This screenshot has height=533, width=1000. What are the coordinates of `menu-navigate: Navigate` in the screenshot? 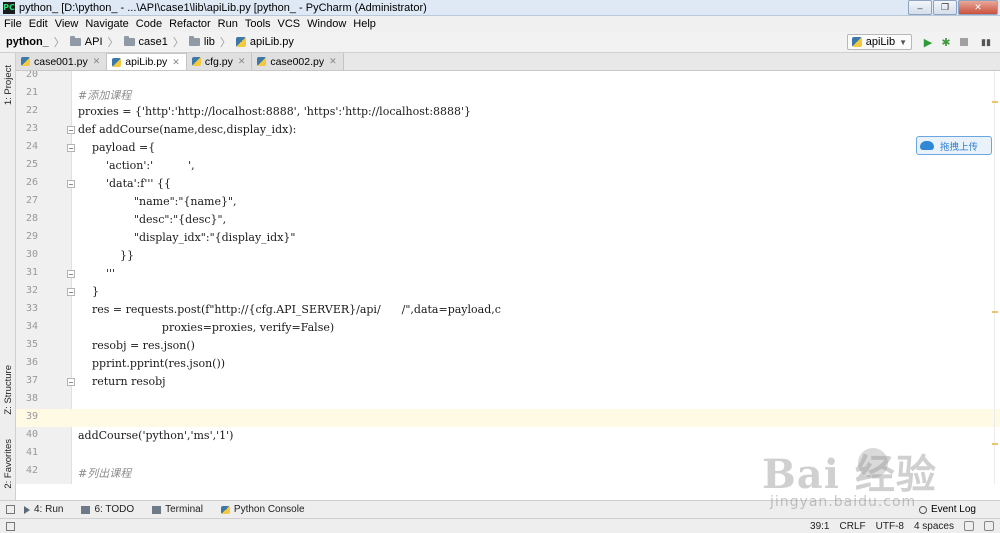 It's located at (106, 24).